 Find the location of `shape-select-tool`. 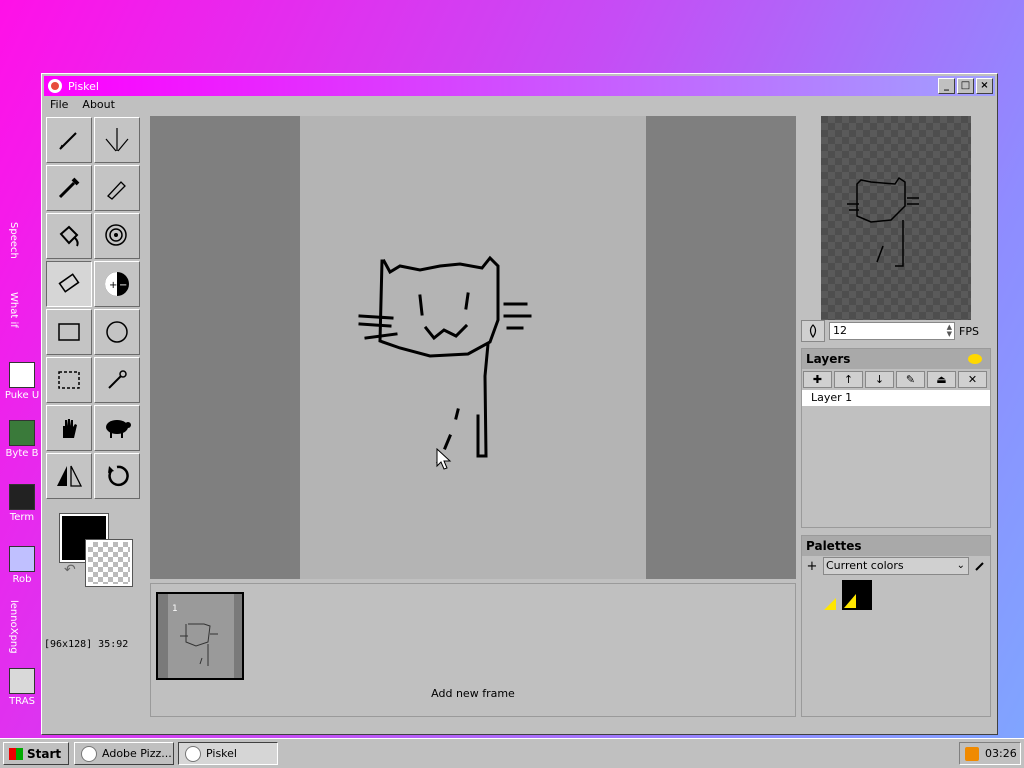

shape-select-tool is located at coordinates (117, 428).